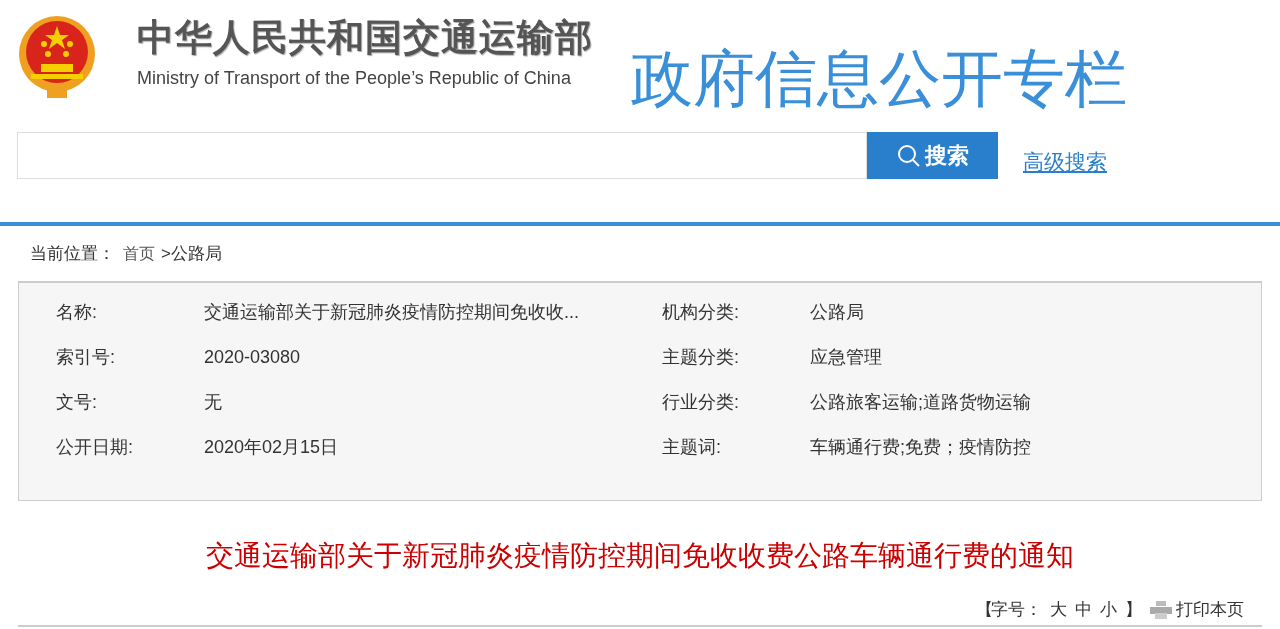 The height and width of the screenshot is (629, 1280). I want to click on advanced-search-link: 高级搜索, so click(1065, 162).